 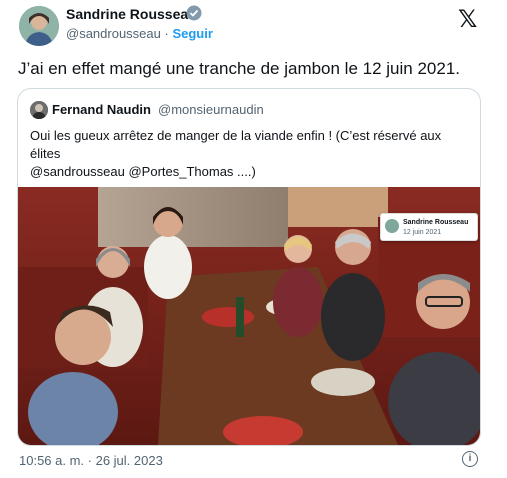 I want to click on quote-author-avatar, so click(x=39, y=110).